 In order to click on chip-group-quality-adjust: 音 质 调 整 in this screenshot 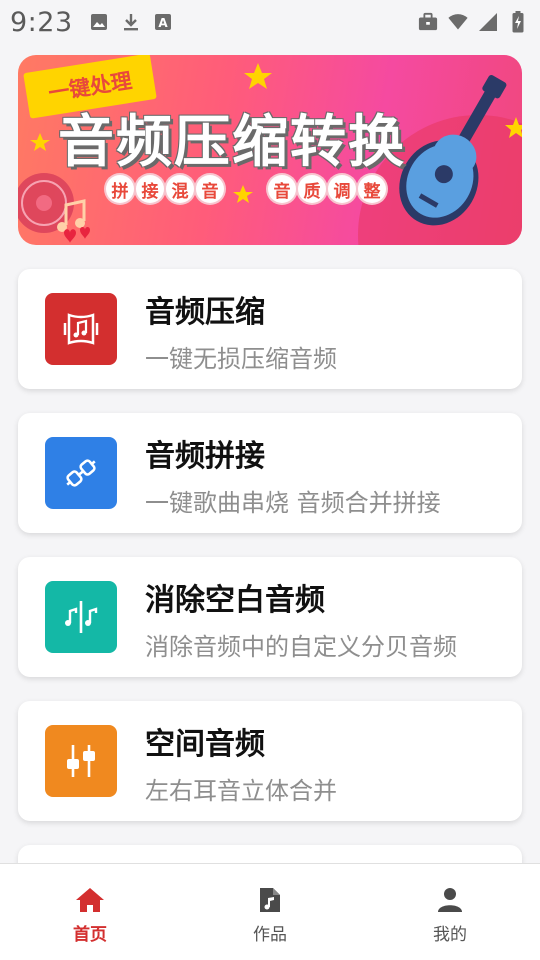, I will do `click(327, 189)`.